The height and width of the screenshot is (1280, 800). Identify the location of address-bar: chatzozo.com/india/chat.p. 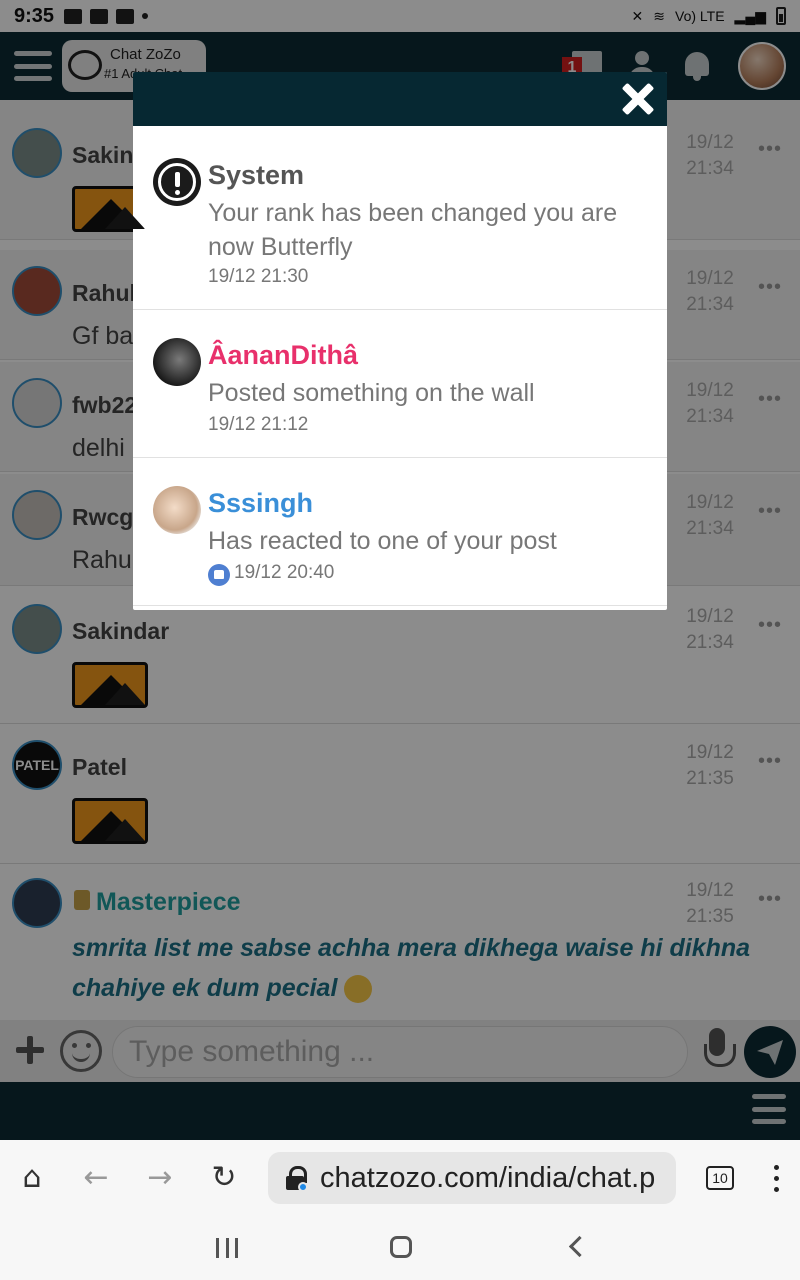
(472, 1178).